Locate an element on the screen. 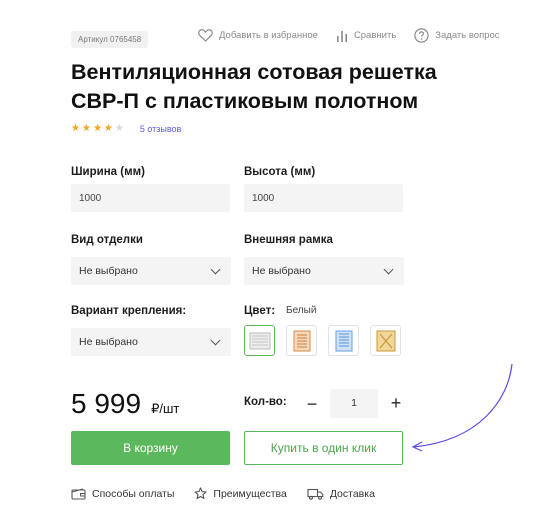 This screenshot has height=520, width=547. rating-stars: ★ ★ ★ ★ ★ is located at coordinates (98, 129).